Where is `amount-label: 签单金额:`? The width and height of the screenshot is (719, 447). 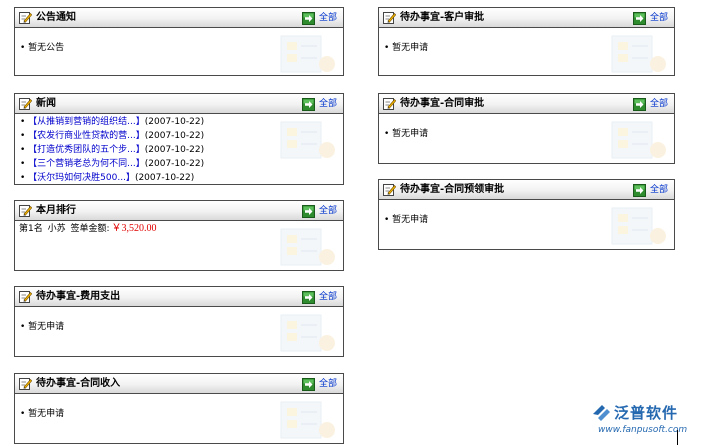 amount-label: 签单金额: is located at coordinates (90, 229).